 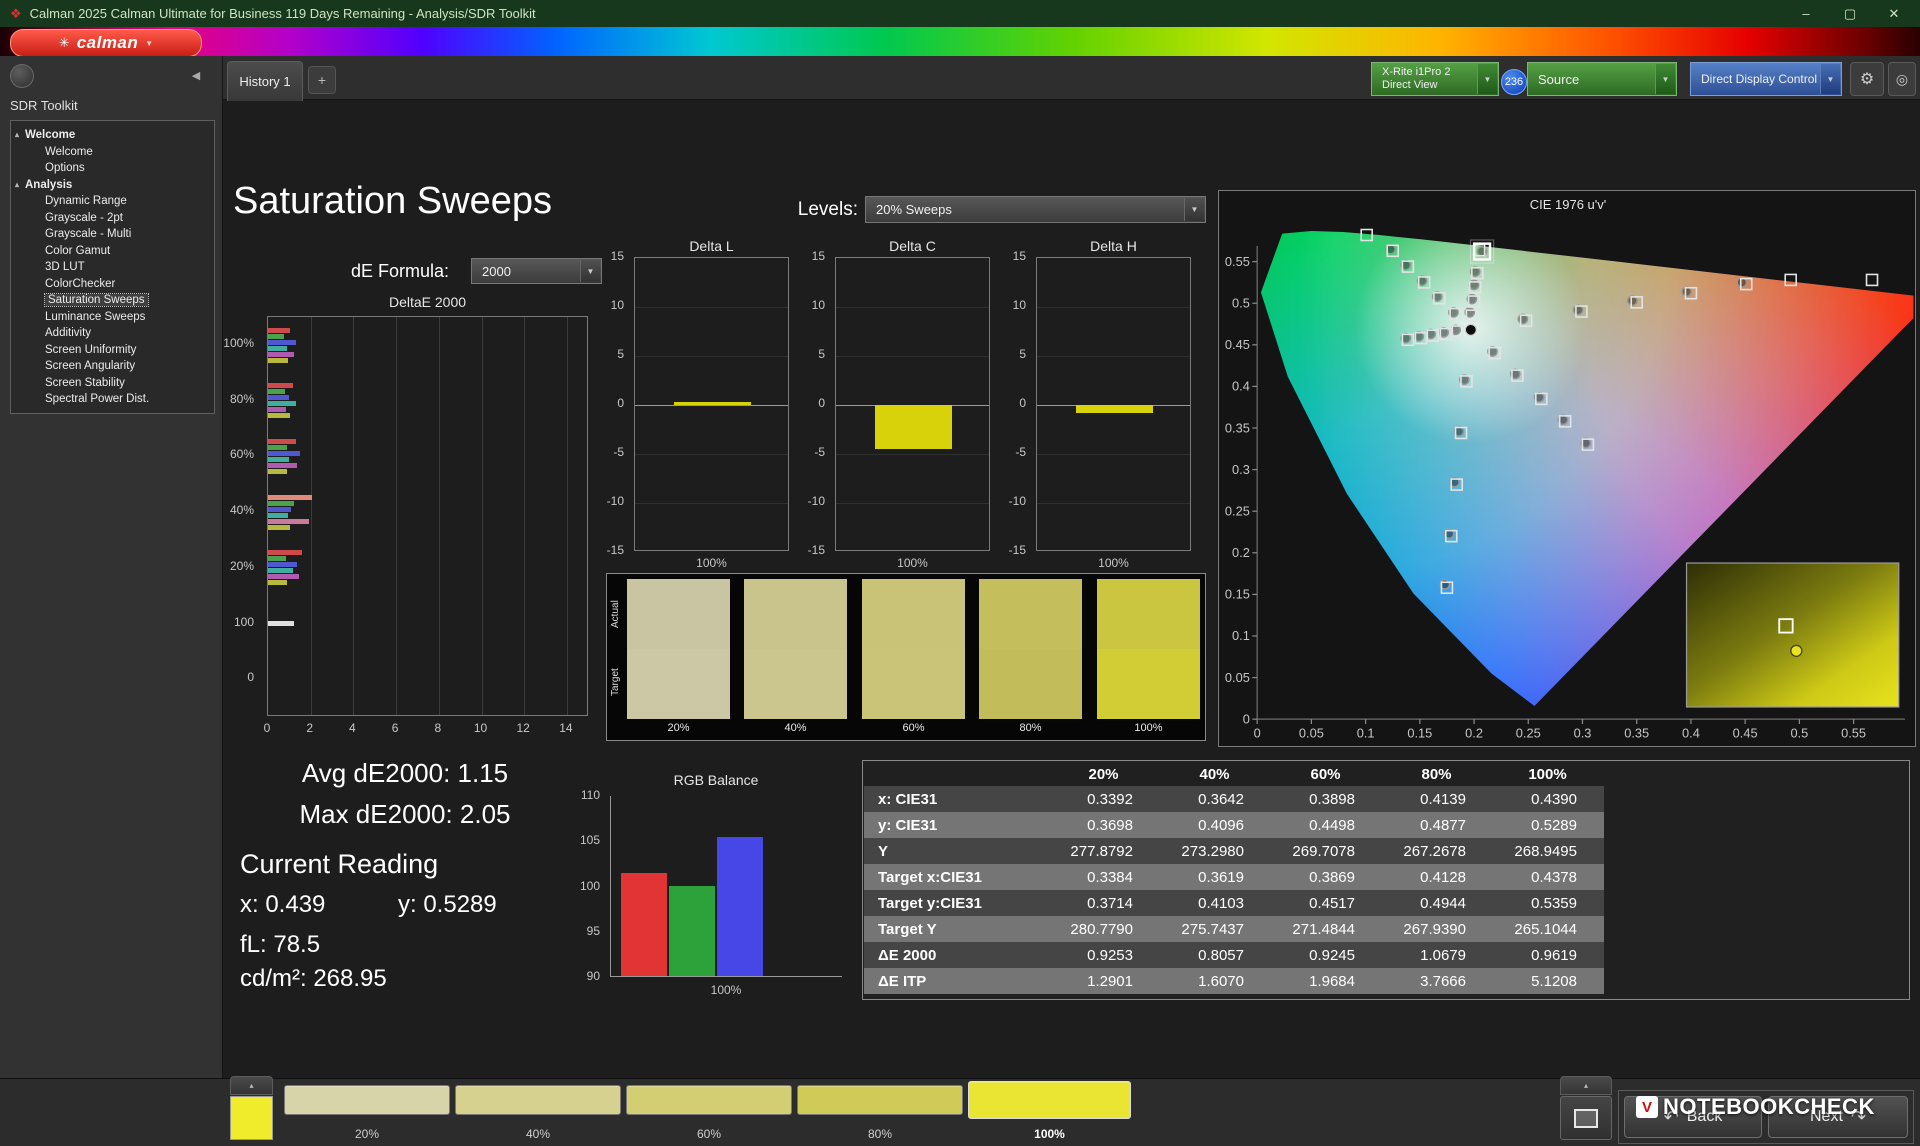 What do you see at coordinates (821, 354) in the screenshot?
I see `dc-axis-label: 5` at bounding box center [821, 354].